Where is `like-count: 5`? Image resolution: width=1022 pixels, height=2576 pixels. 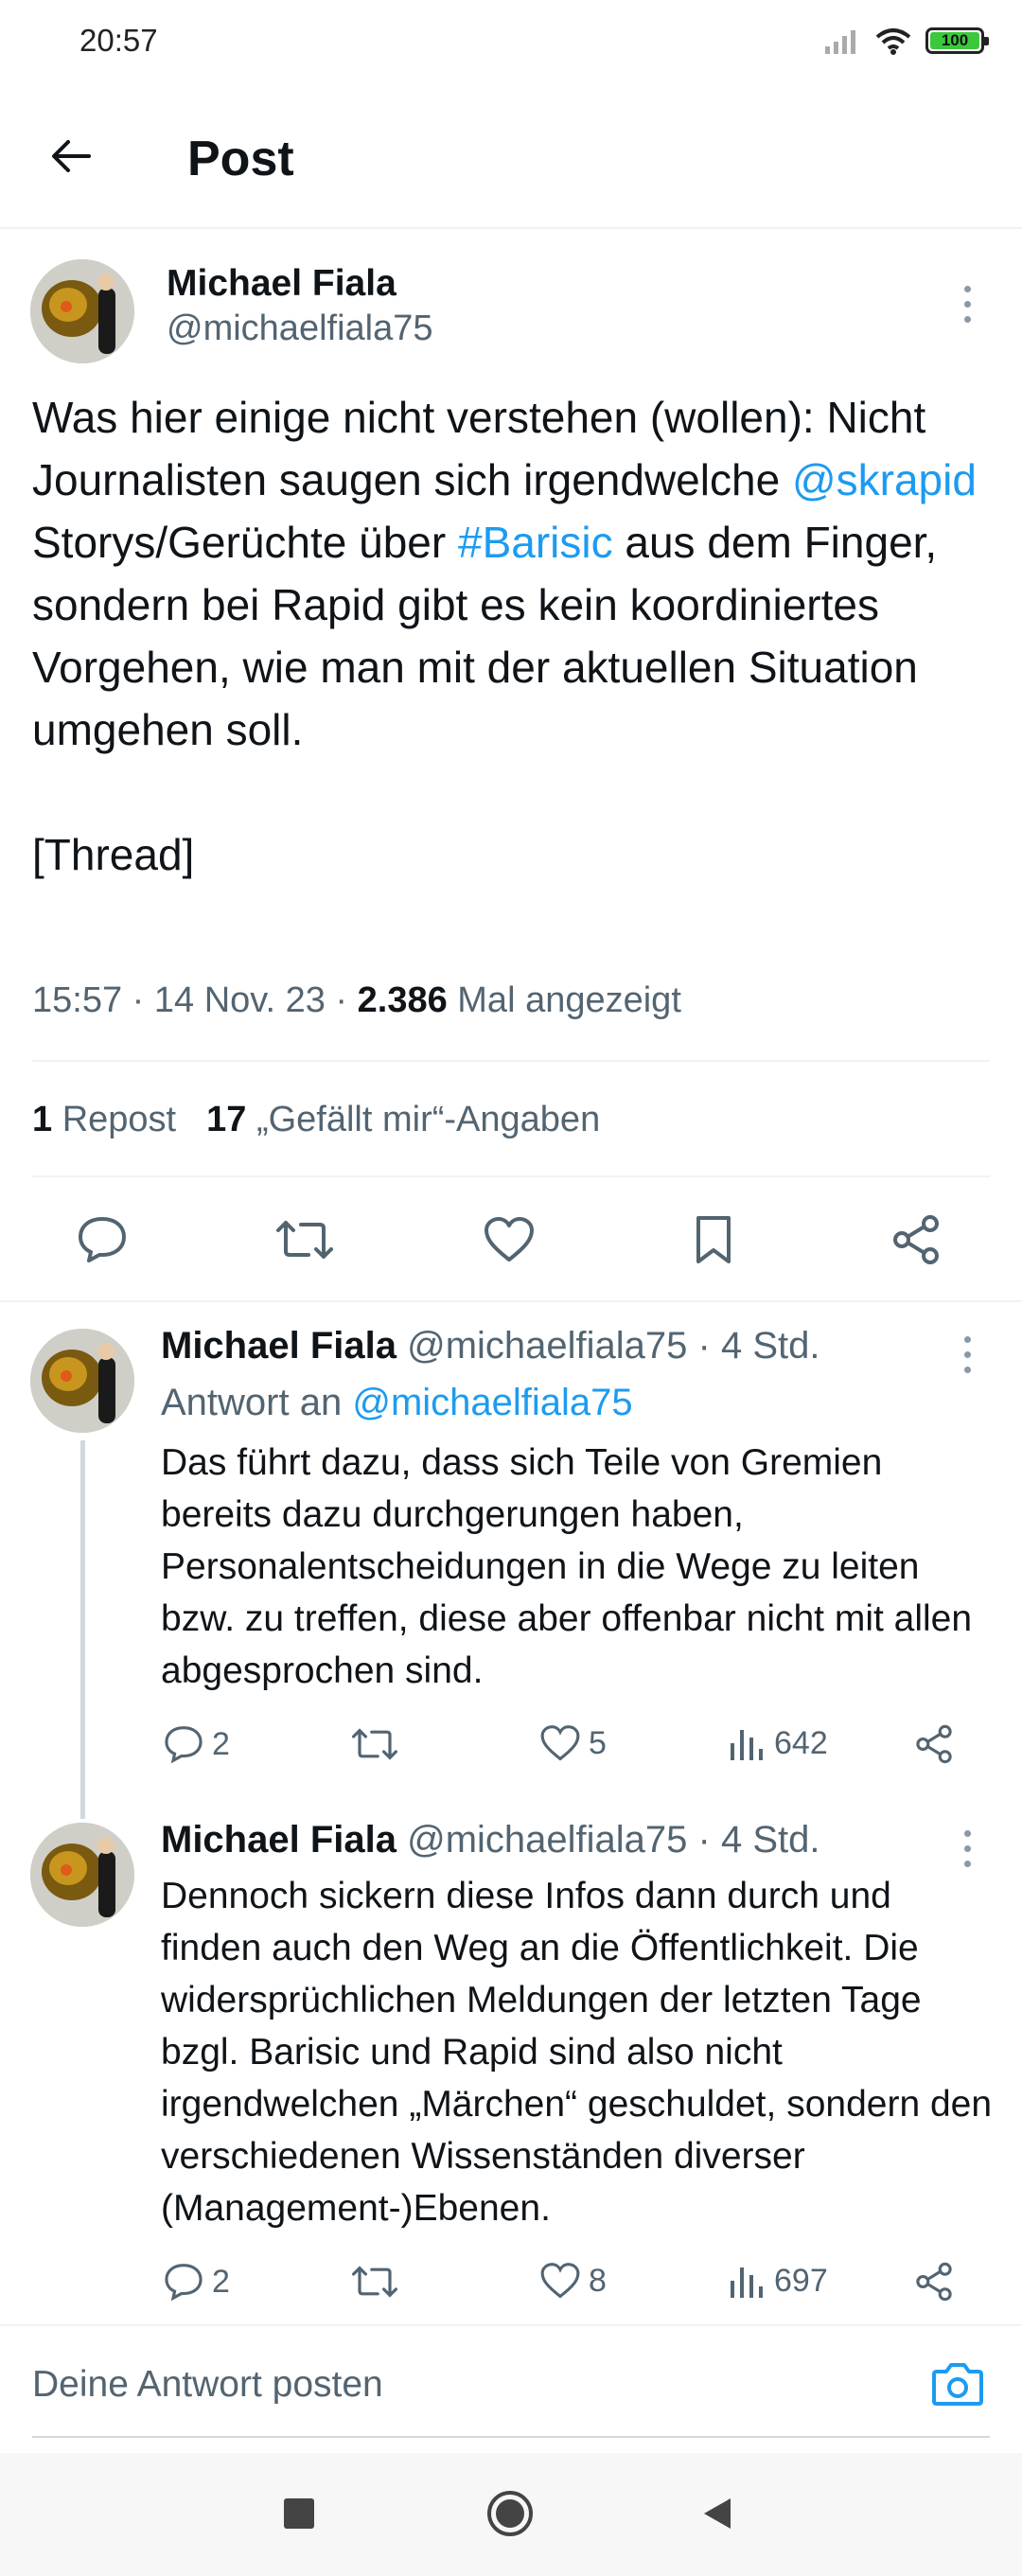 like-count: 5 is located at coordinates (598, 1742).